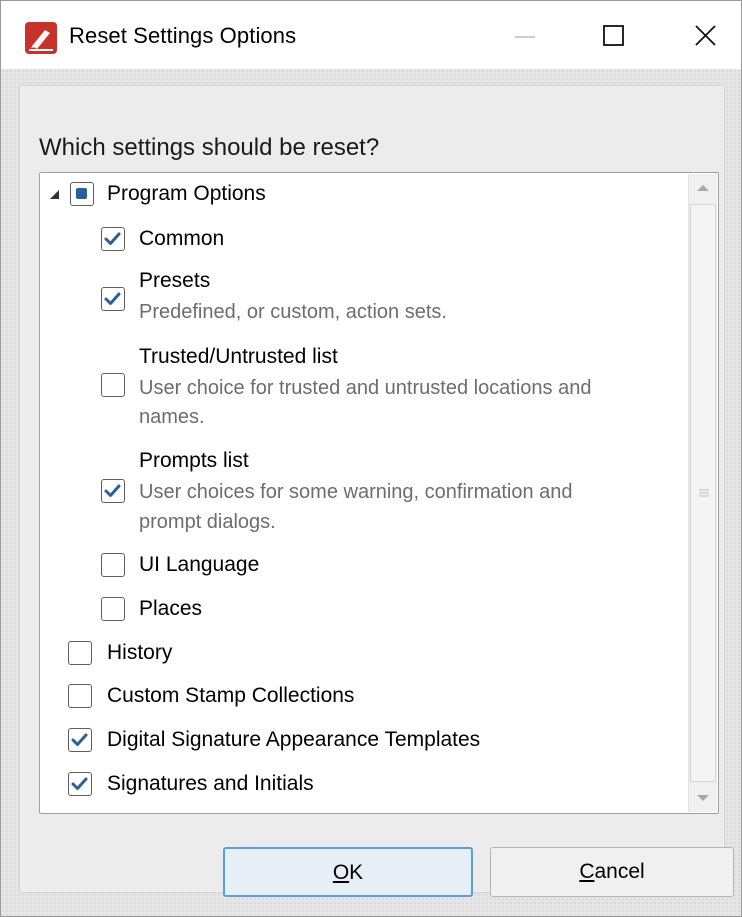 The height and width of the screenshot is (917, 742). I want to click on maximize-icon, so click(613, 35).